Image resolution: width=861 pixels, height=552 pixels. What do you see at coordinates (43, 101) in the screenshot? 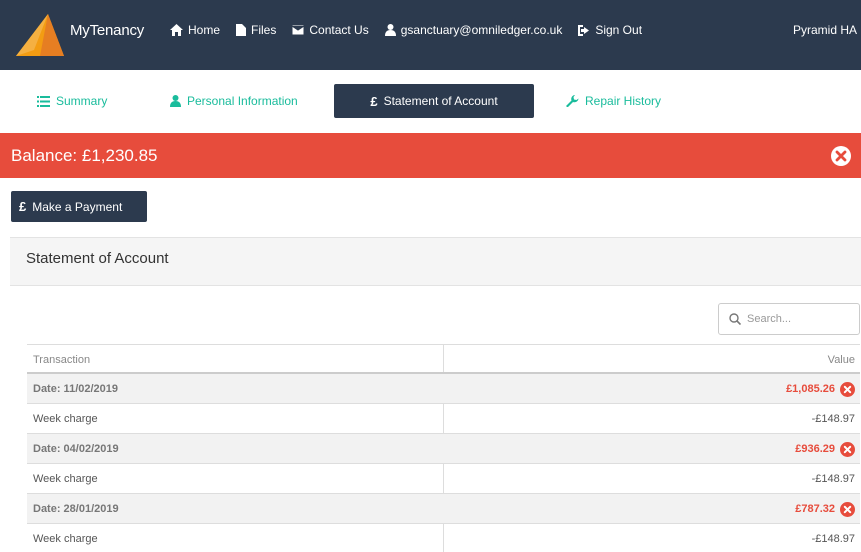
I see `list-icon` at bounding box center [43, 101].